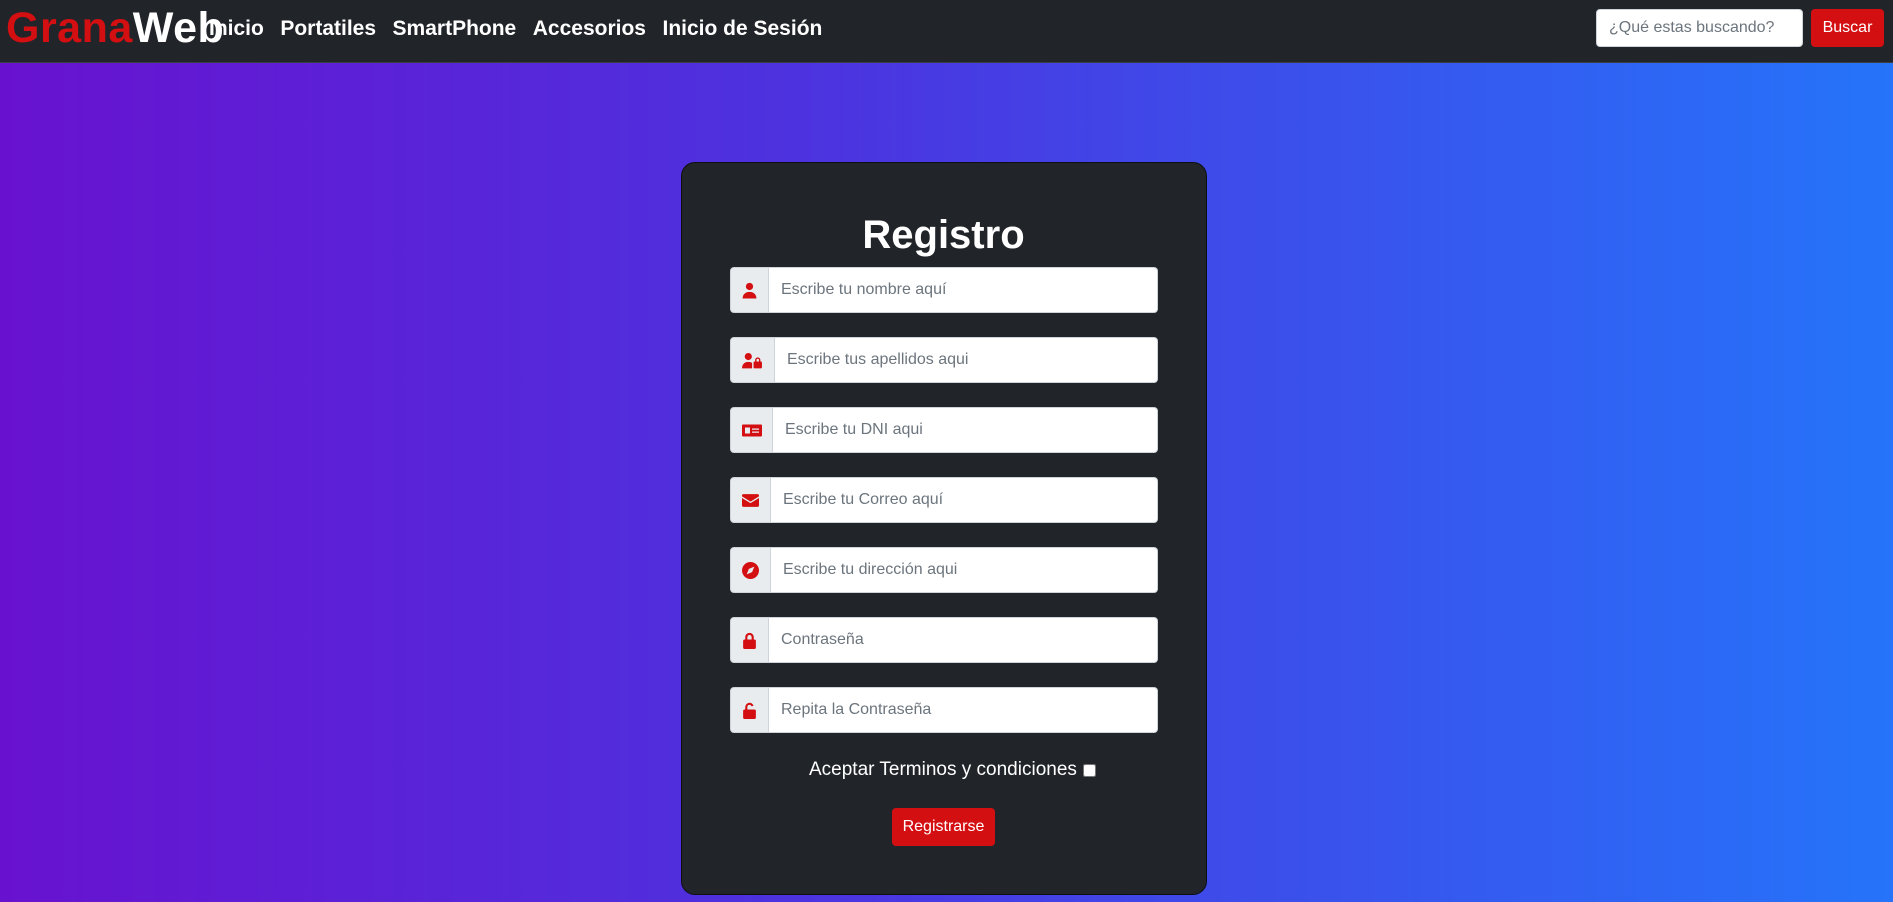 The image size is (1893, 902). What do you see at coordinates (589, 29) in the screenshot?
I see `nav-link-accesorios: Accesorios` at bounding box center [589, 29].